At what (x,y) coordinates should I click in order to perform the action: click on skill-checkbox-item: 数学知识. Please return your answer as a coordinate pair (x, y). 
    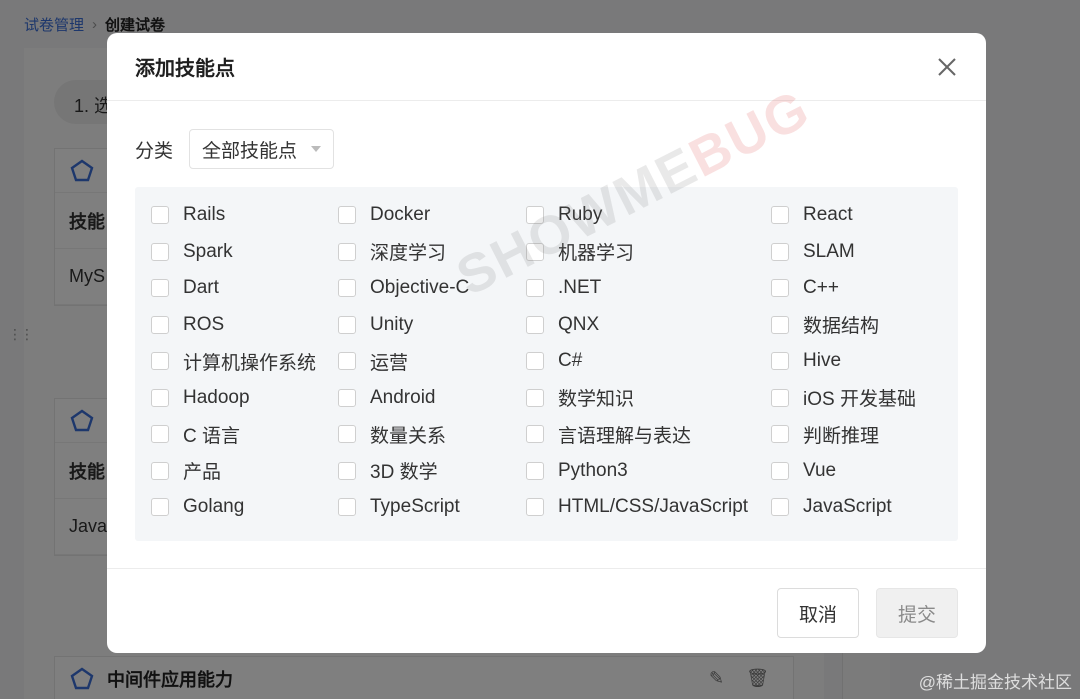
    Looking at the image, I should click on (648, 398).